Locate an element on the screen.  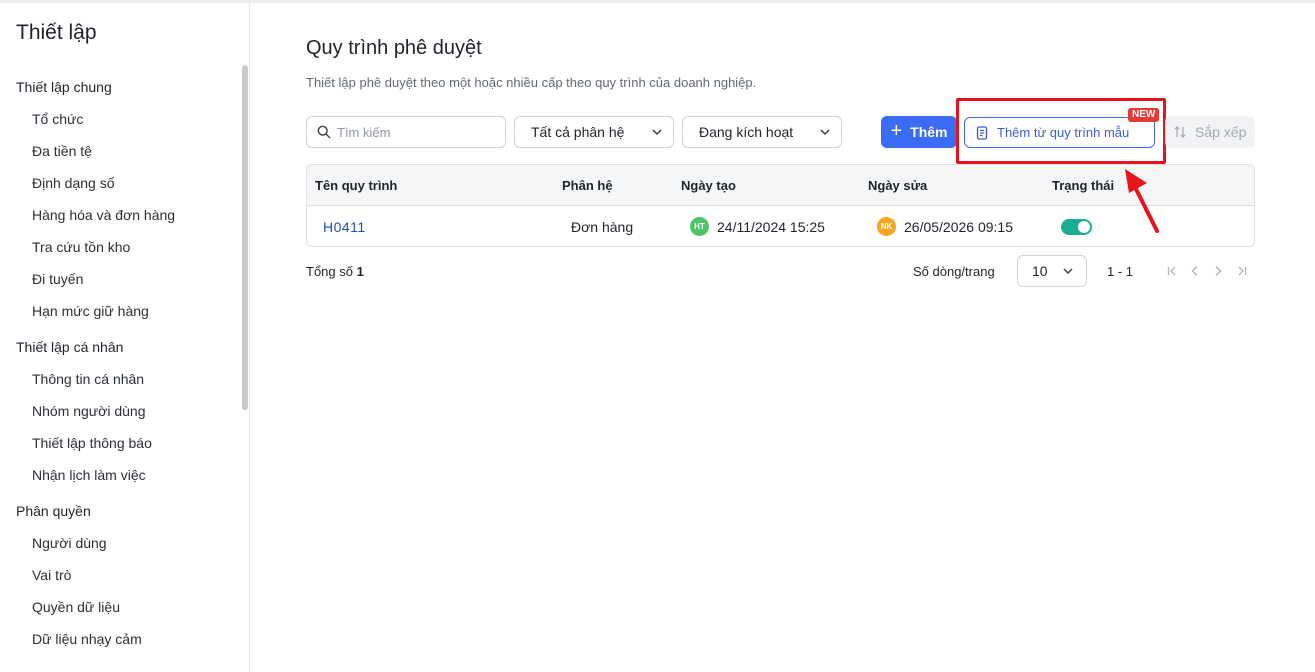
group-title-permissions: Phân quyền is located at coordinates (53, 511).